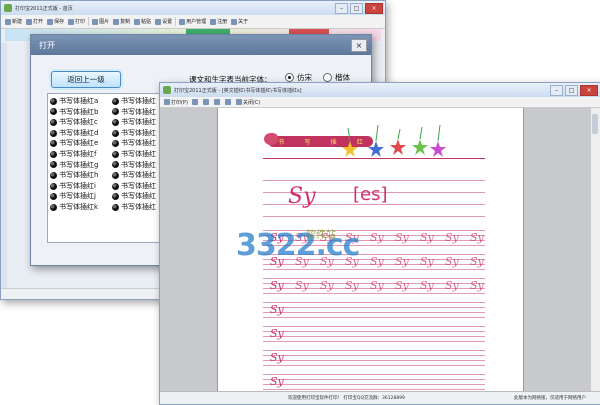  I want to click on file-item: 书写体插红h, so click(74, 175).